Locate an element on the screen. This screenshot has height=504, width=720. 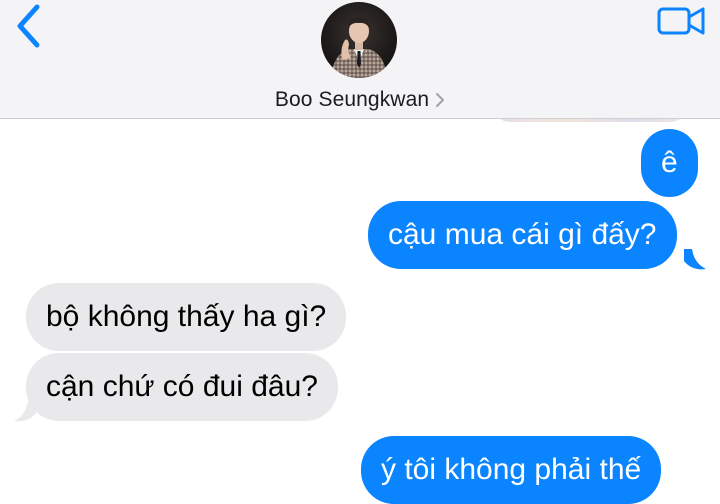
back-button is located at coordinates (28, 26).